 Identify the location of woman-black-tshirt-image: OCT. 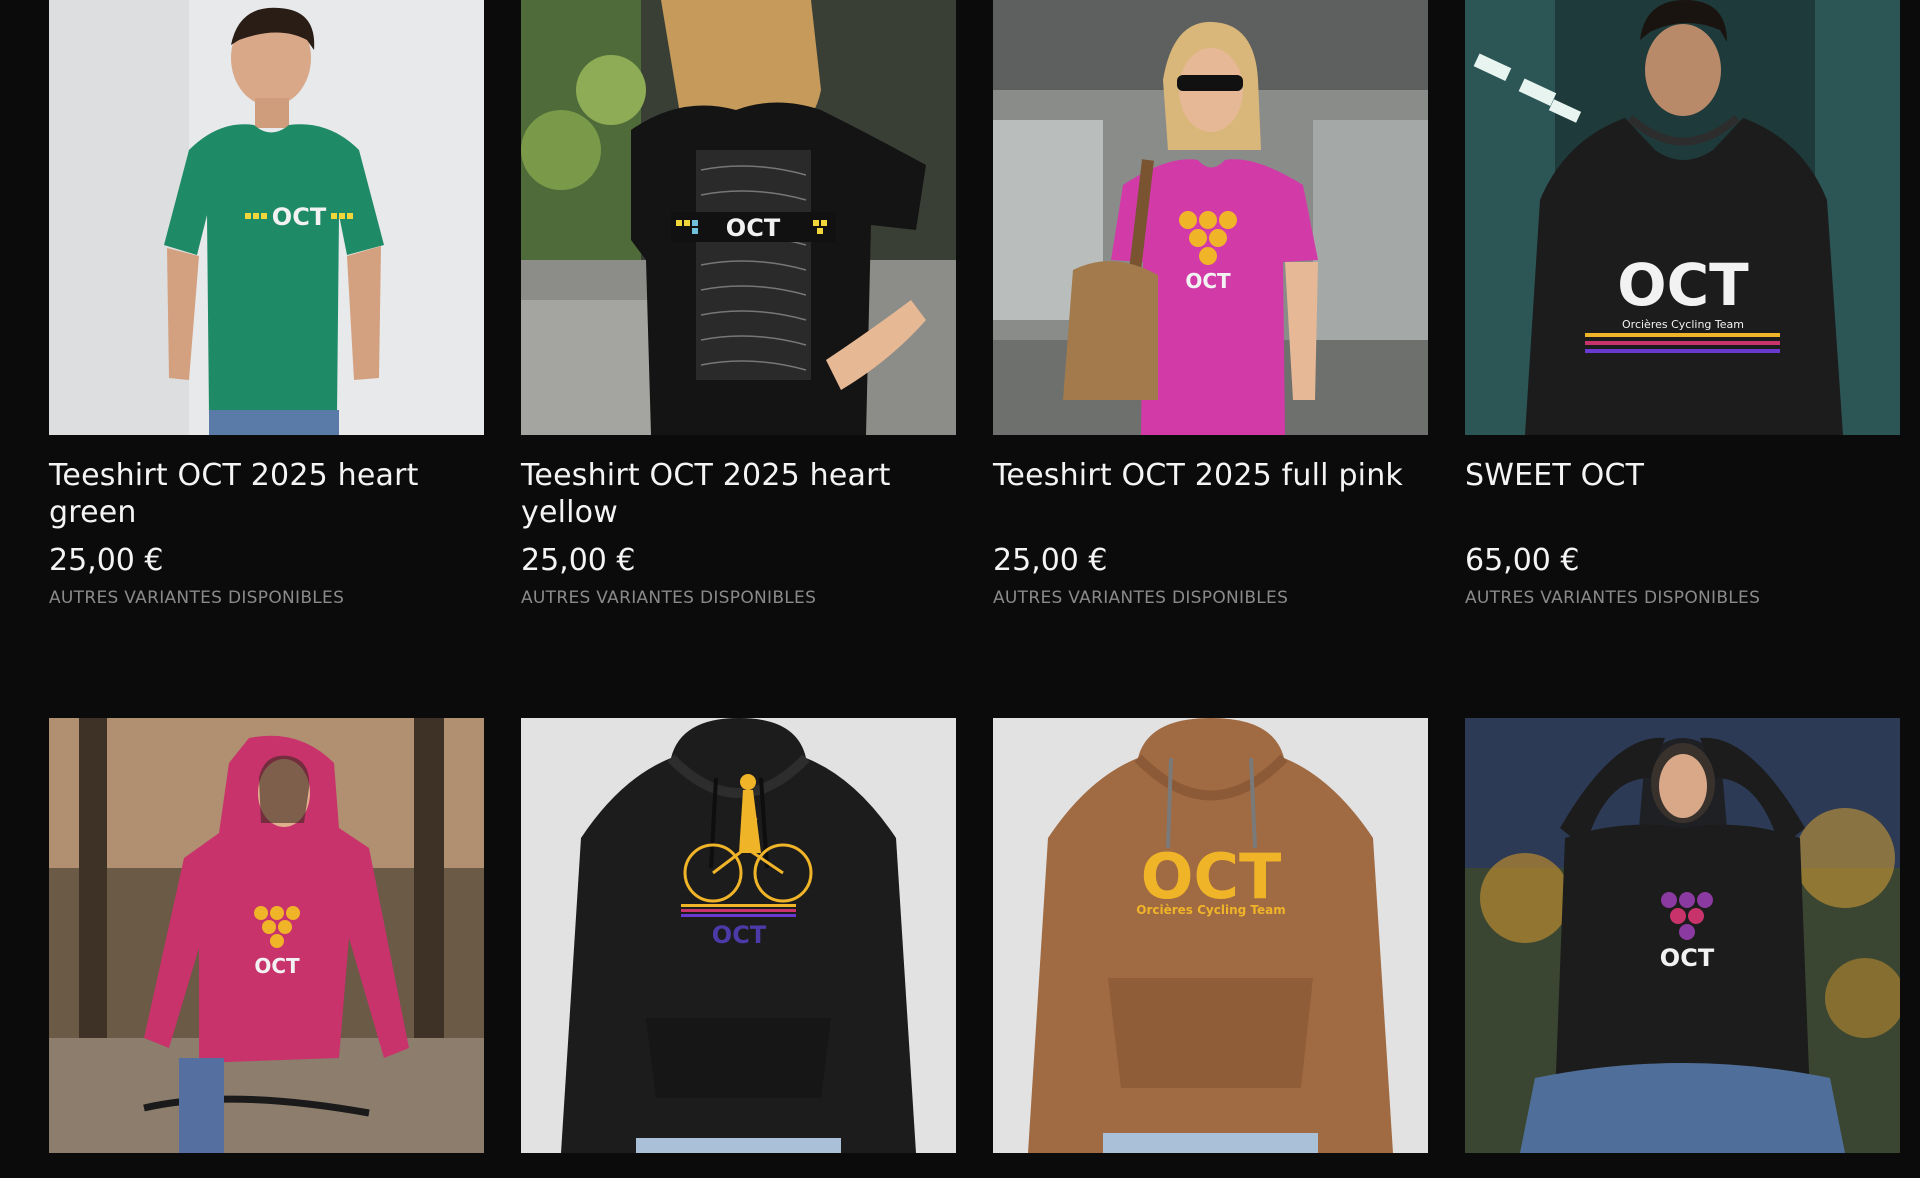
(738, 217).